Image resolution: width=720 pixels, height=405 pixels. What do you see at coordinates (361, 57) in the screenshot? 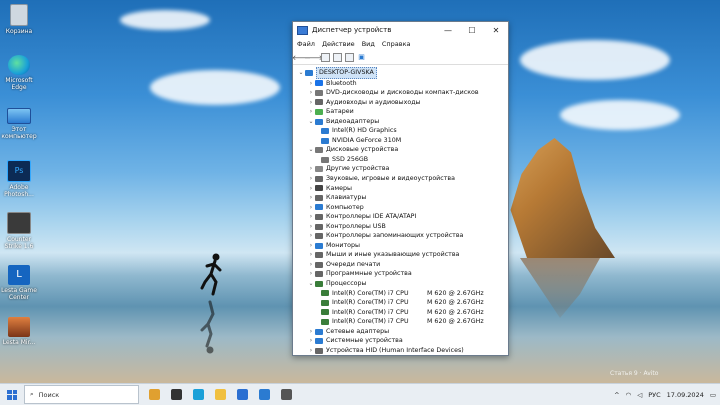
I see `scan-hardware-icon: ▣` at bounding box center [361, 57].